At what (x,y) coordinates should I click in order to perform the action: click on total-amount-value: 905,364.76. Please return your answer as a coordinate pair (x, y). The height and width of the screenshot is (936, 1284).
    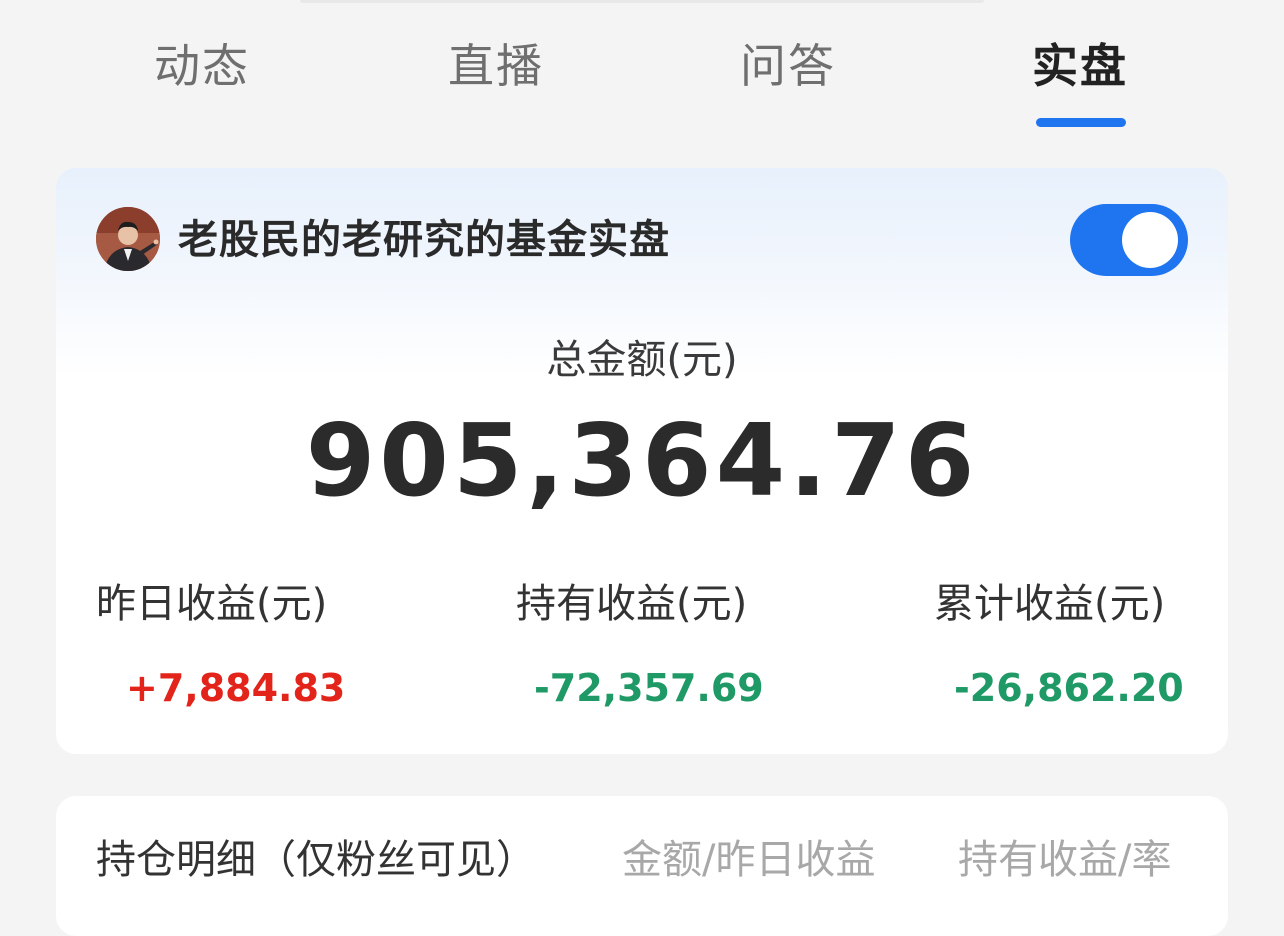
    Looking at the image, I should click on (642, 460).